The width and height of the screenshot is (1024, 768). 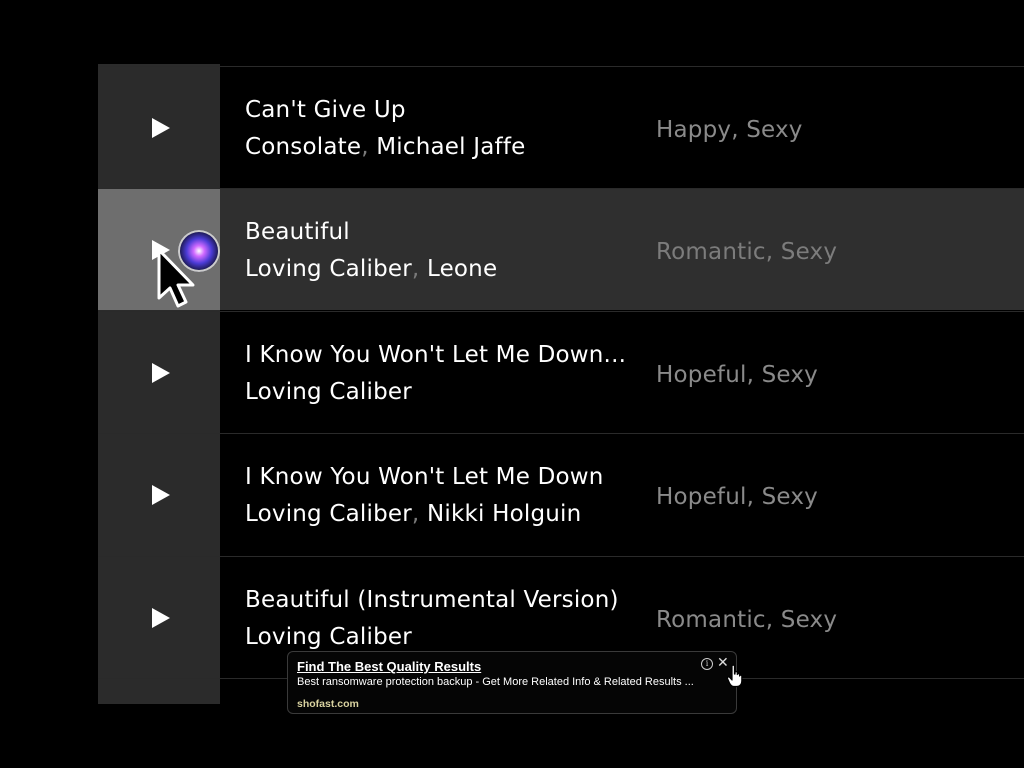 What do you see at coordinates (707, 664) in the screenshot?
I see `info-icon: i` at bounding box center [707, 664].